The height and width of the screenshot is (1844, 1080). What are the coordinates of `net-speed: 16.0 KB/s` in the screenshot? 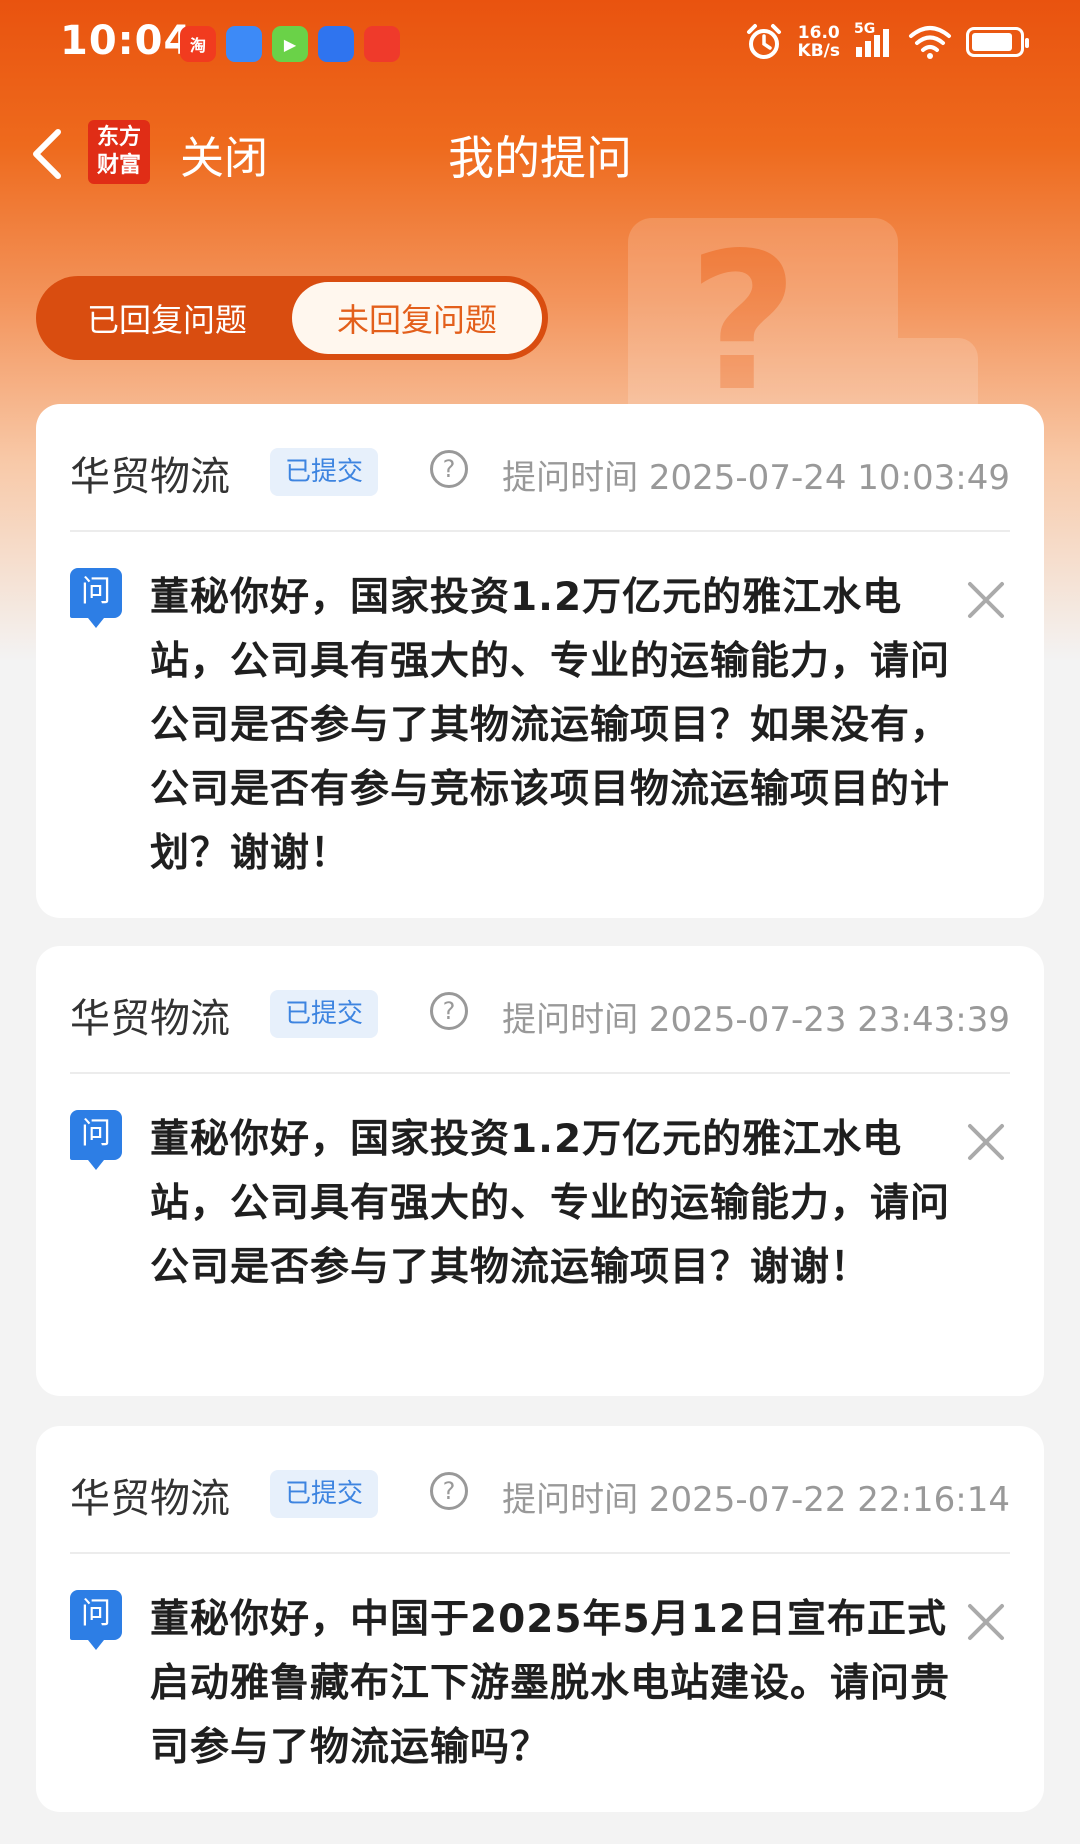 It's located at (819, 42).